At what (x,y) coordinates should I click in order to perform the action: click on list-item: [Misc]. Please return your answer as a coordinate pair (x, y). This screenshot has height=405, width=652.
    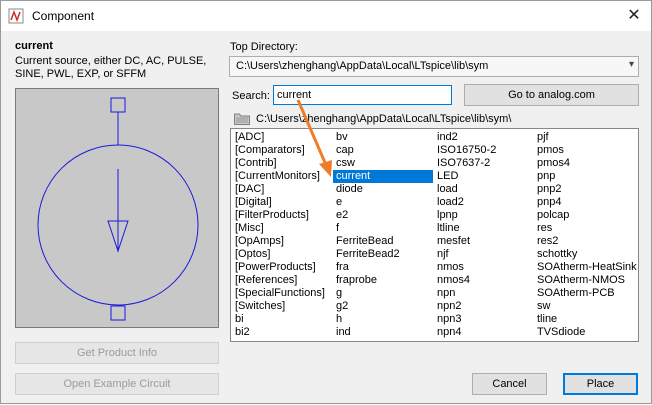
    Looking at the image, I should click on (278, 228).